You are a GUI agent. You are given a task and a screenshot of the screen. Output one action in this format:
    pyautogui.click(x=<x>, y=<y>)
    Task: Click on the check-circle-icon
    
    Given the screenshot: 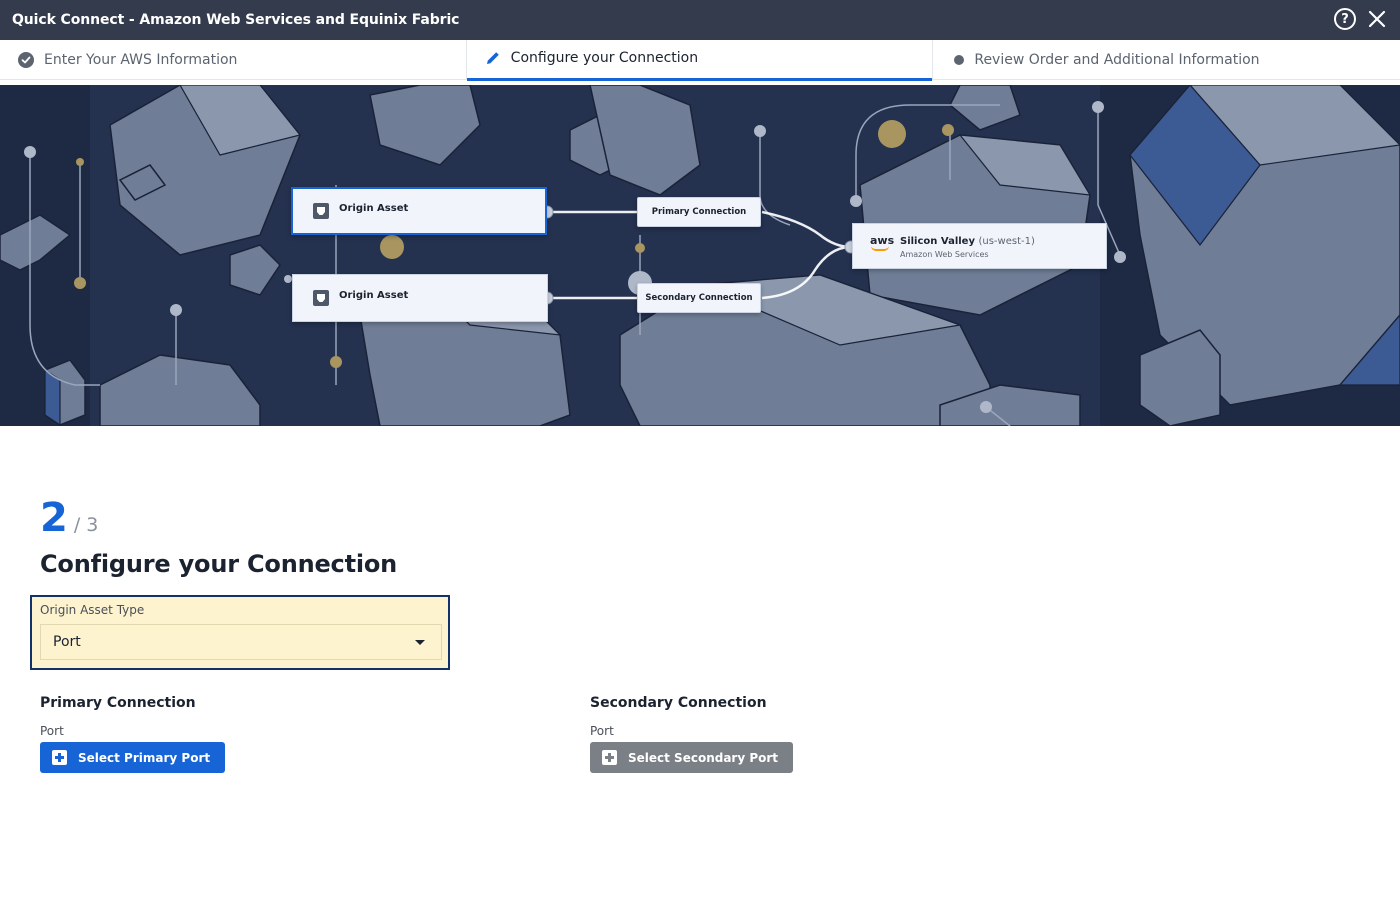 What is the action you would take?
    pyautogui.click(x=26, y=60)
    